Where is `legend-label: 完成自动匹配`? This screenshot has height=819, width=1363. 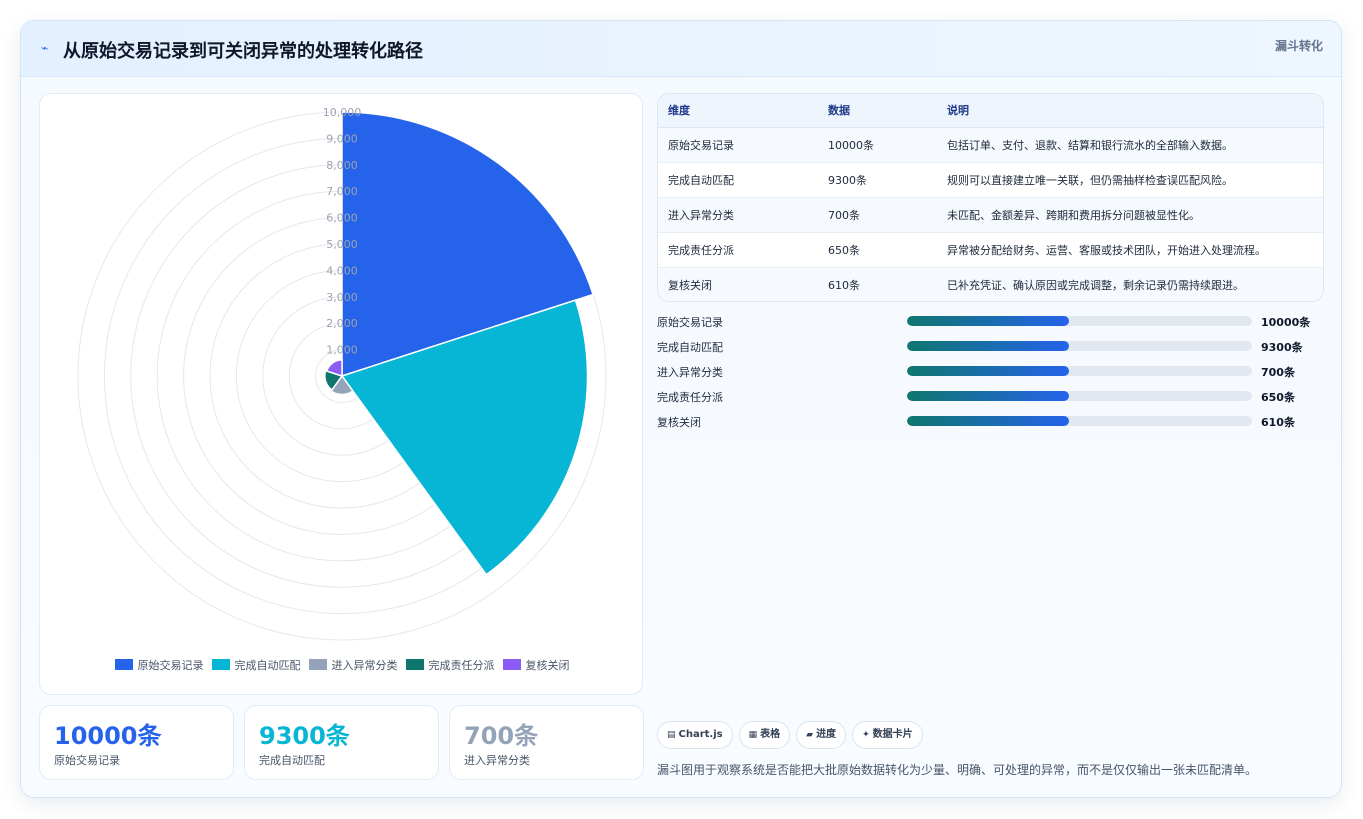 legend-label: 完成自动匹配 is located at coordinates (267, 665).